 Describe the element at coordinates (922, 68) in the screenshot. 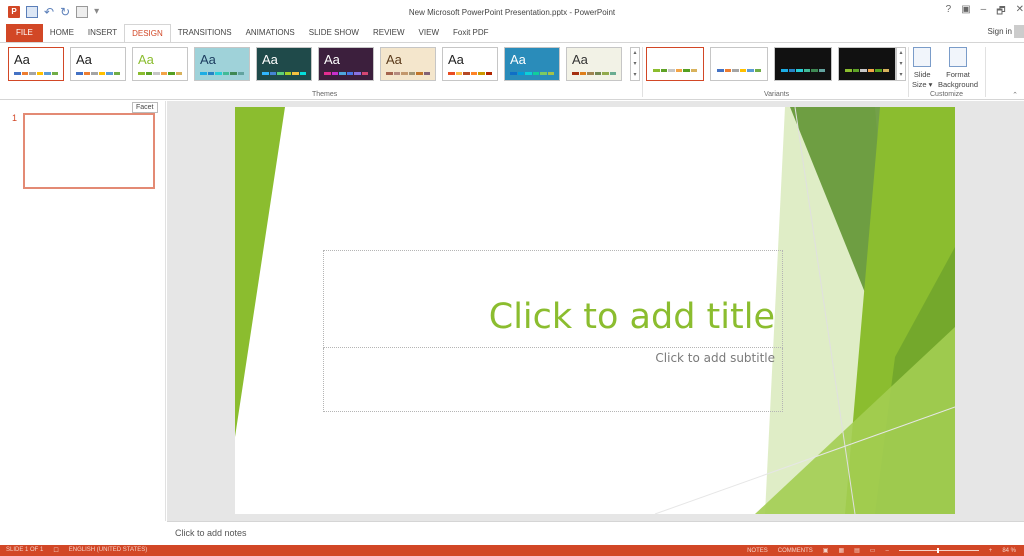

I see `slide-size-button: Slide Size ▾` at that location.